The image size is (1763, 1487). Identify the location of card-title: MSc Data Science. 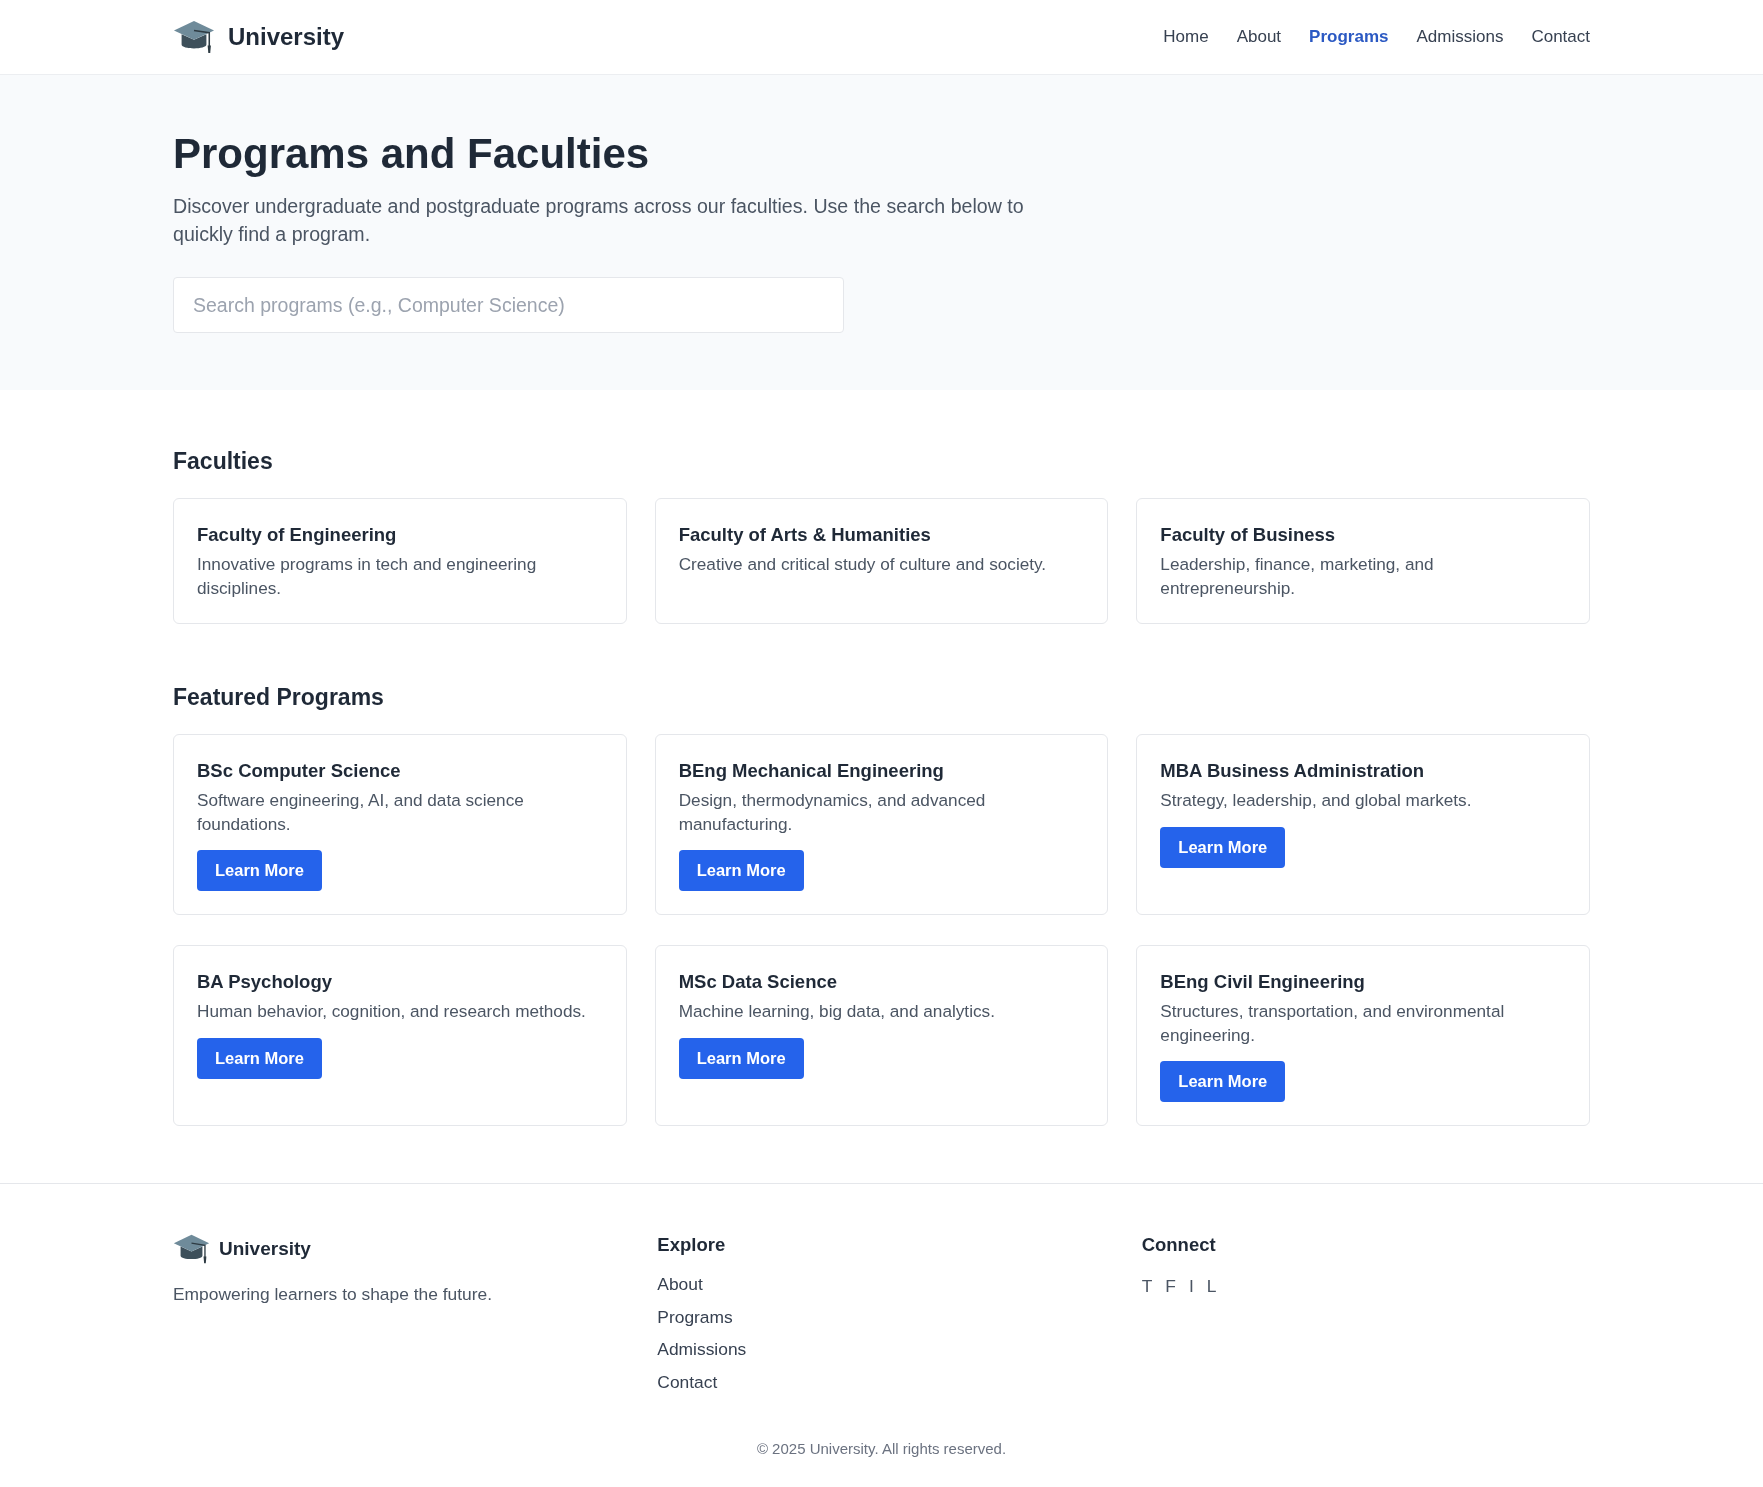
(757, 982).